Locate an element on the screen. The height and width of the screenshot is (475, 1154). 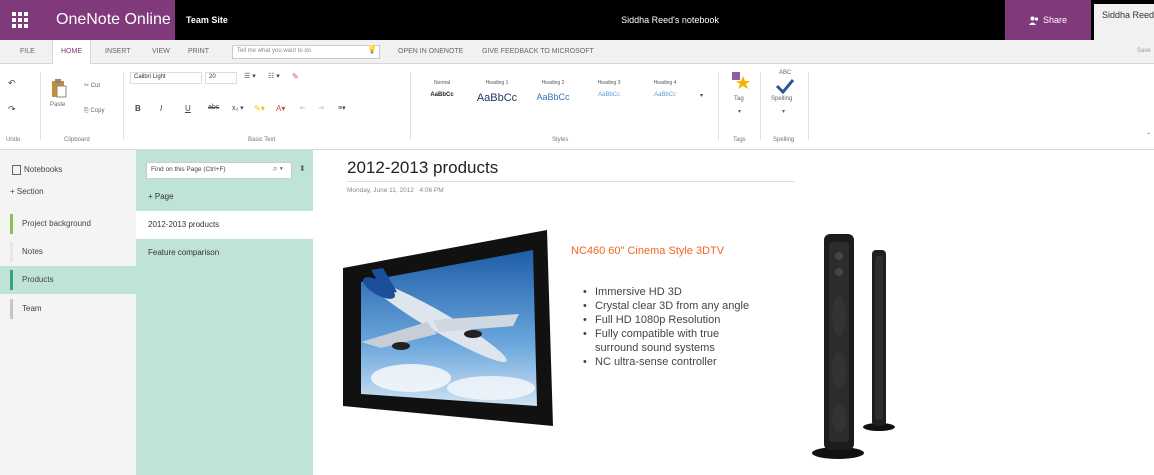
app-launcher-button is located at coordinates (20, 20).